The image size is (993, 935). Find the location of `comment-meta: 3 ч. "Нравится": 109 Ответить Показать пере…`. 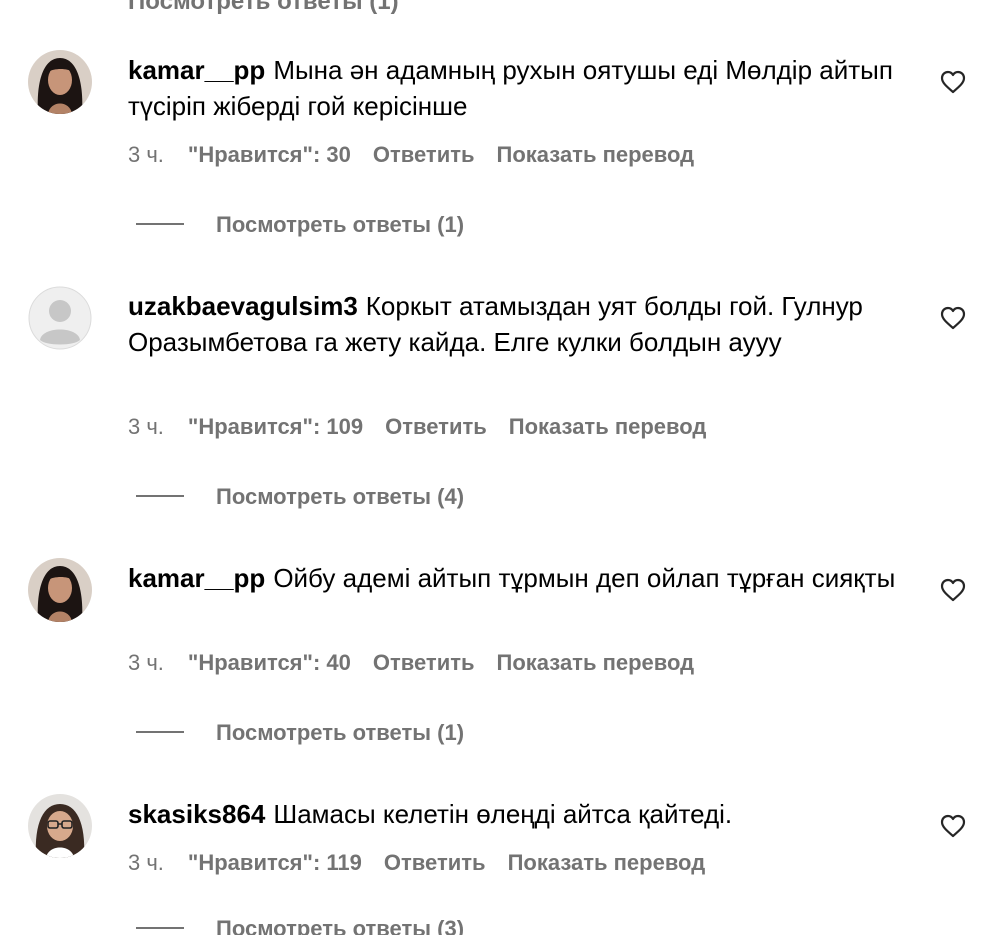

comment-meta: 3 ч. "Нравится": 109 Ответить Показать пере… is located at coordinates (428, 427).